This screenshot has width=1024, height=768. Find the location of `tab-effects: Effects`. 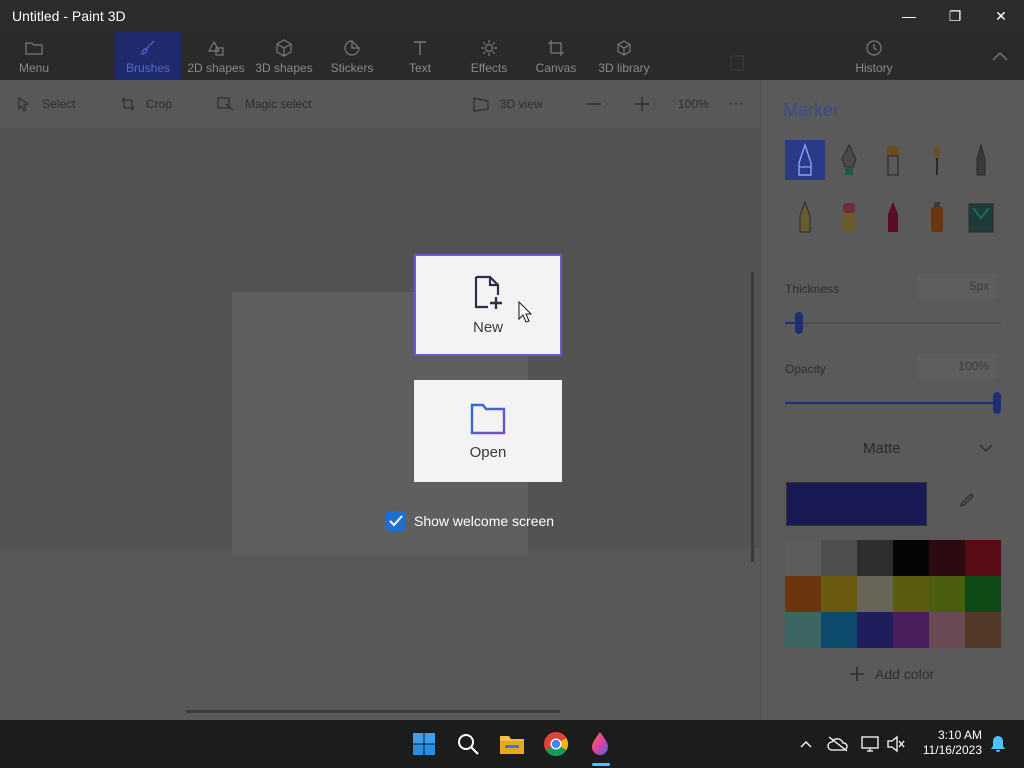

tab-effects: Effects is located at coordinates (489, 56).